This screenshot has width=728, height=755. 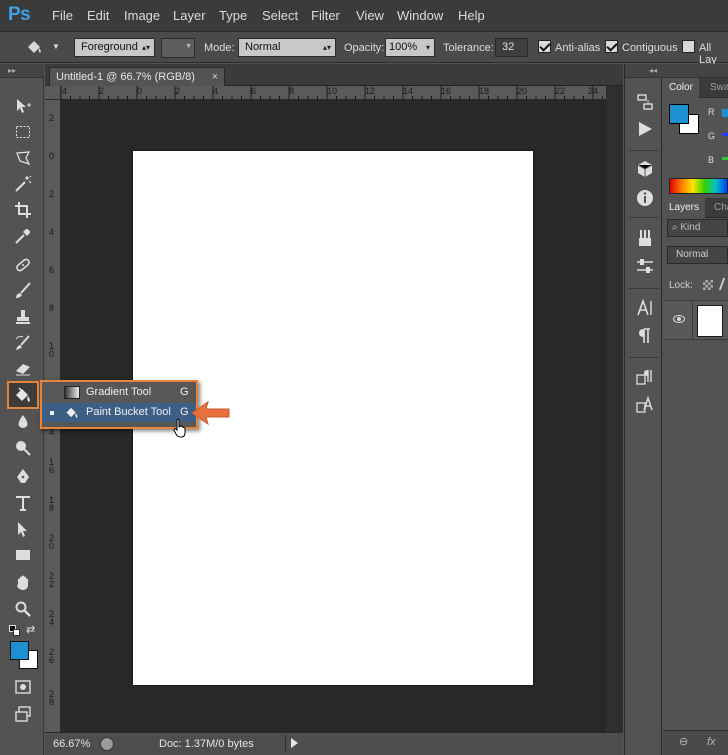 I want to click on foreground-color-swatch, so click(x=19, y=650).